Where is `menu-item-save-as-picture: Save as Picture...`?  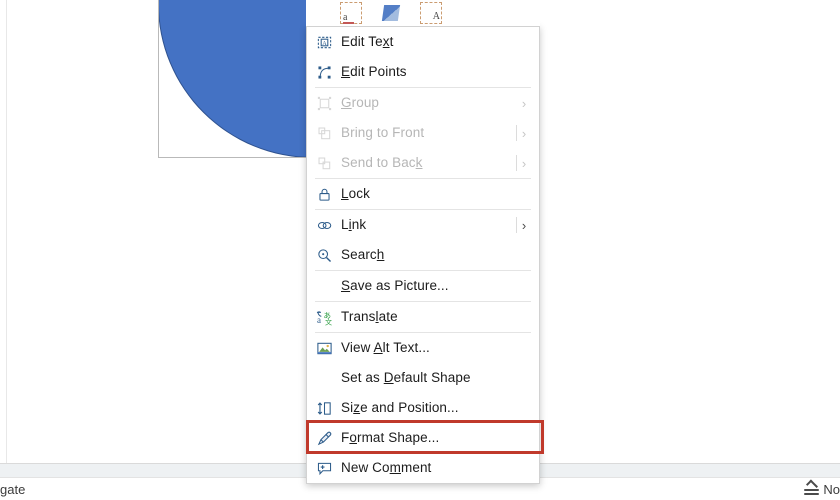
menu-item-save-as-picture: Save as Picture... is located at coordinates (423, 286).